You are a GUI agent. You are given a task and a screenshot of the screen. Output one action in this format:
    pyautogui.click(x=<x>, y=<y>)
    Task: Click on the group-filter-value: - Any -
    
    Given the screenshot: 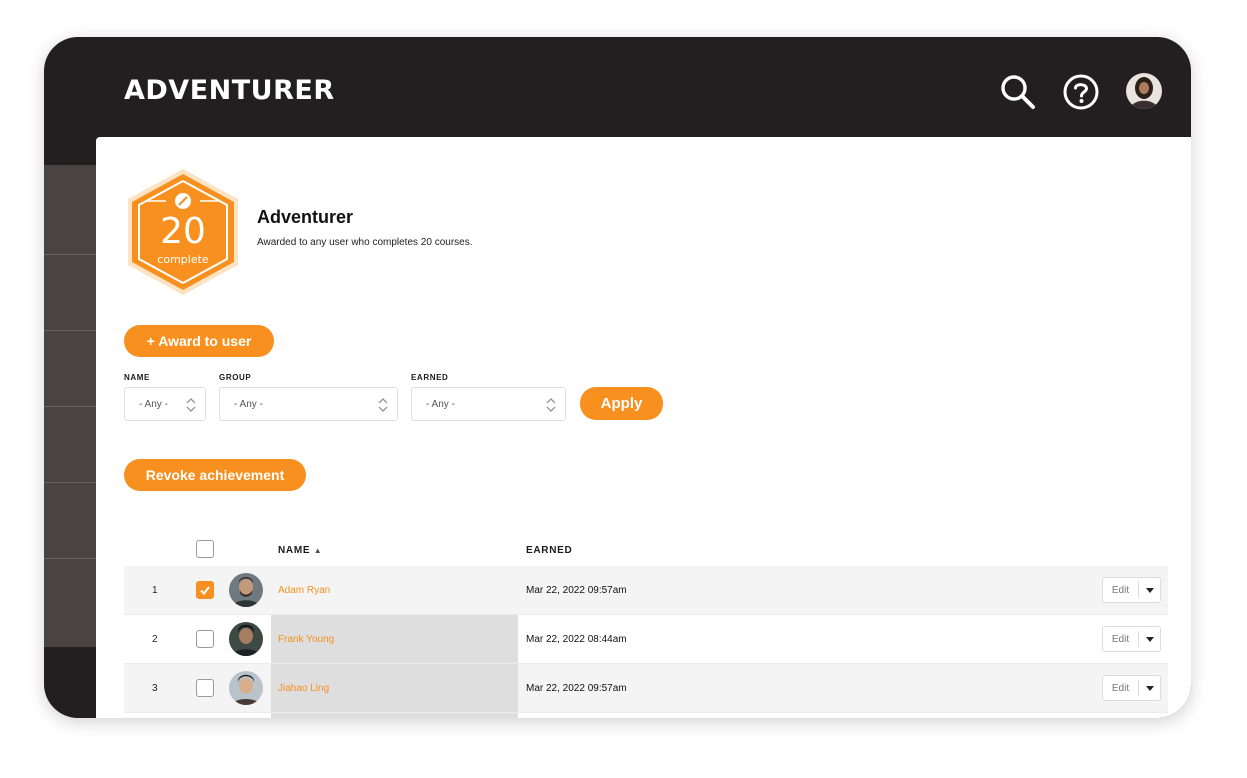 What is the action you would take?
    pyautogui.click(x=248, y=404)
    